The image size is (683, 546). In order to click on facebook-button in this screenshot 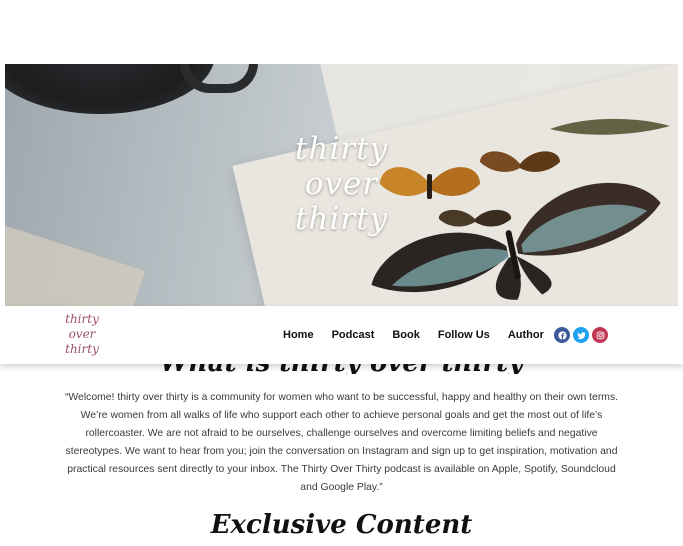, I will do `click(562, 335)`.